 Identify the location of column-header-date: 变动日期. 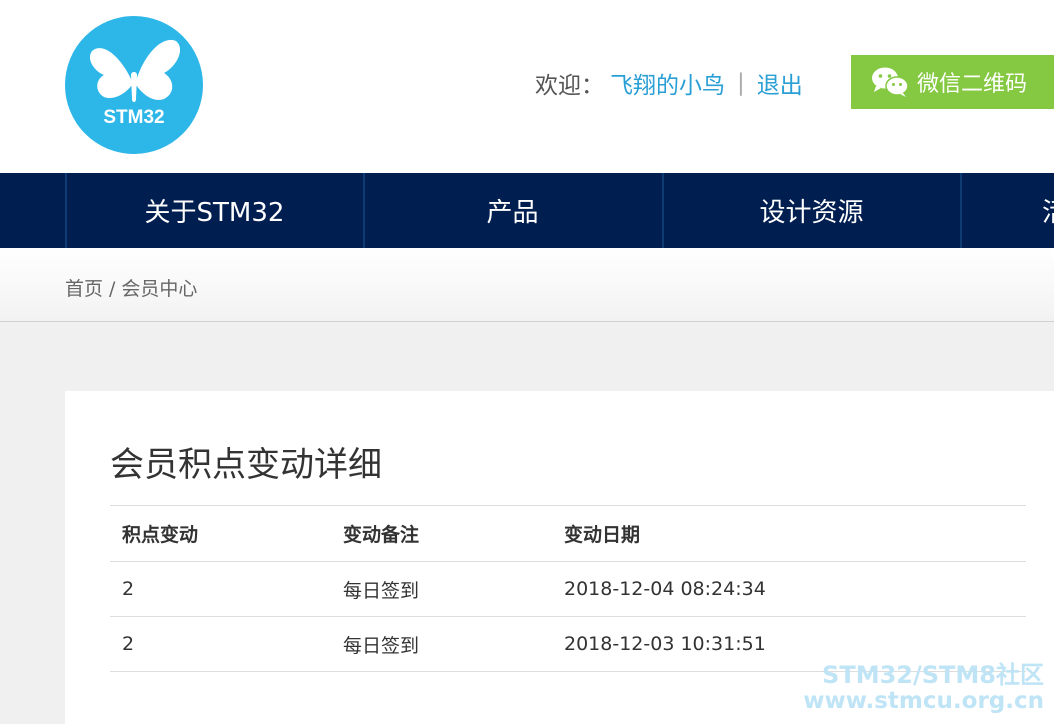
(789, 533).